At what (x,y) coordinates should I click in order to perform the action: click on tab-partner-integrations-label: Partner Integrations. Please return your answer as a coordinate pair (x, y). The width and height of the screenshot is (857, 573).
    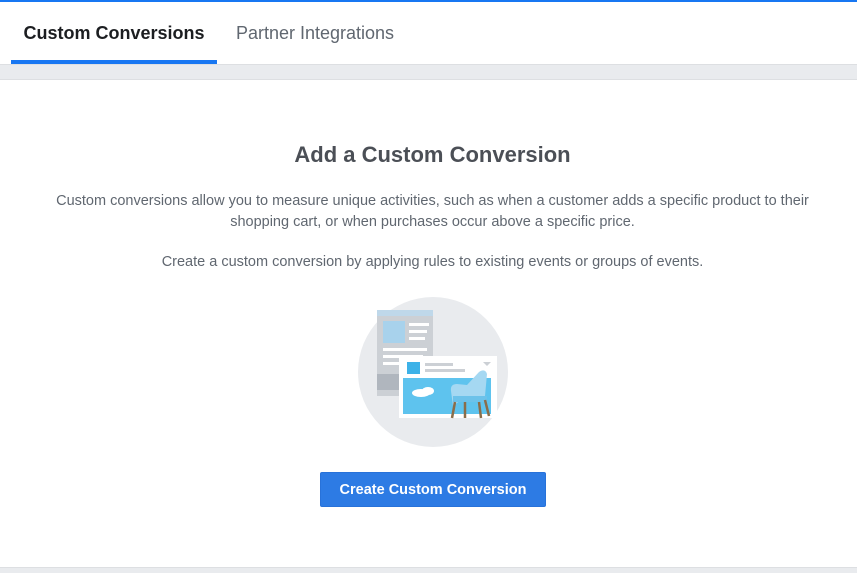
    Looking at the image, I should click on (315, 32).